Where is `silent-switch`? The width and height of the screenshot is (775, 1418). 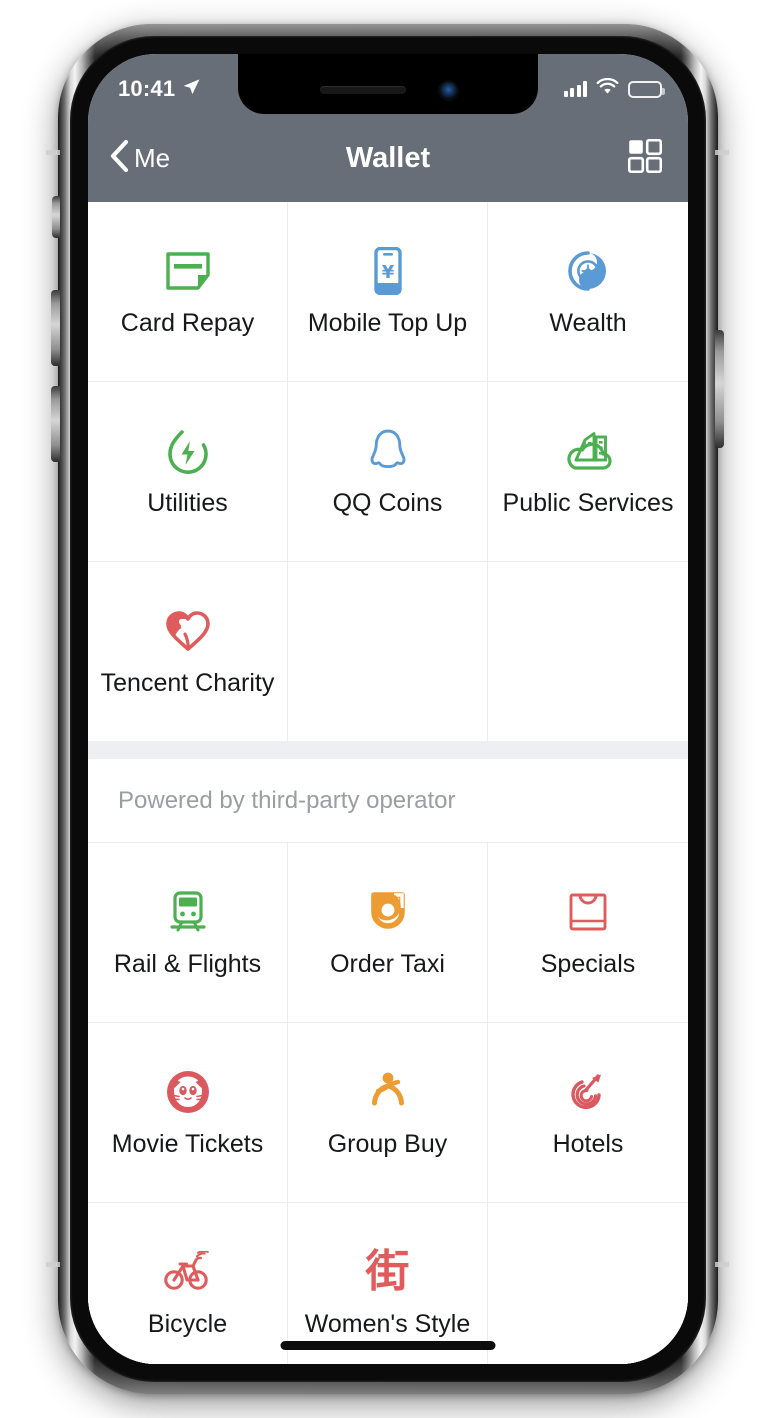 silent-switch is located at coordinates (56, 217).